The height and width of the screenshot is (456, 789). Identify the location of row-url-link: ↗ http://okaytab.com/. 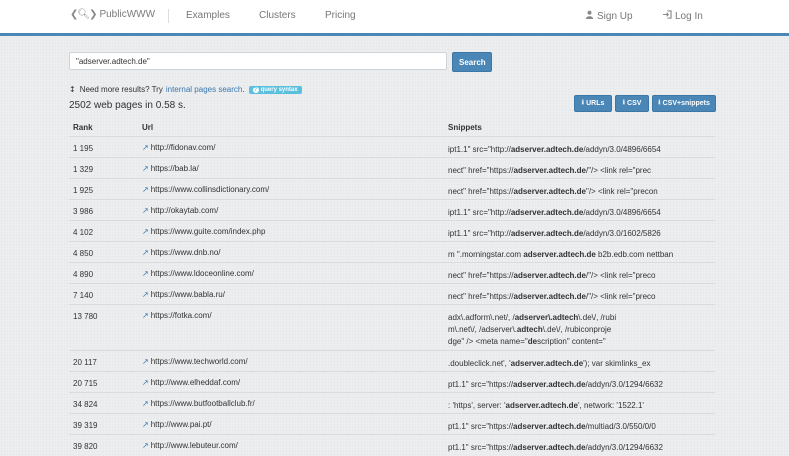
(180, 210).